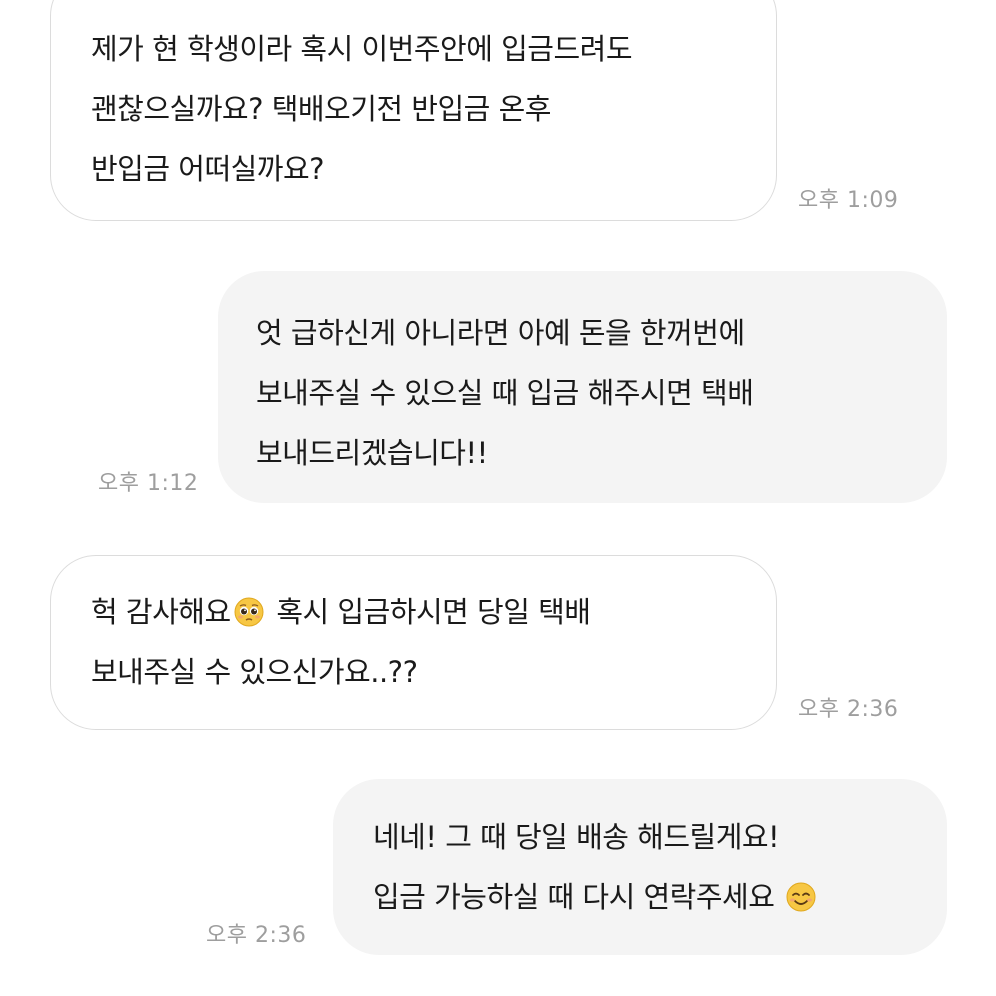  Describe the element at coordinates (249, 612) in the screenshot. I see `pleading-face-emoji` at that location.